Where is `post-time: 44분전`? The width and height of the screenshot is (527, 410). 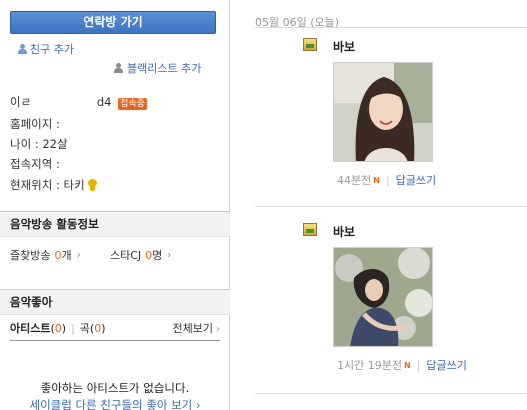 post-time: 44분전 is located at coordinates (354, 180).